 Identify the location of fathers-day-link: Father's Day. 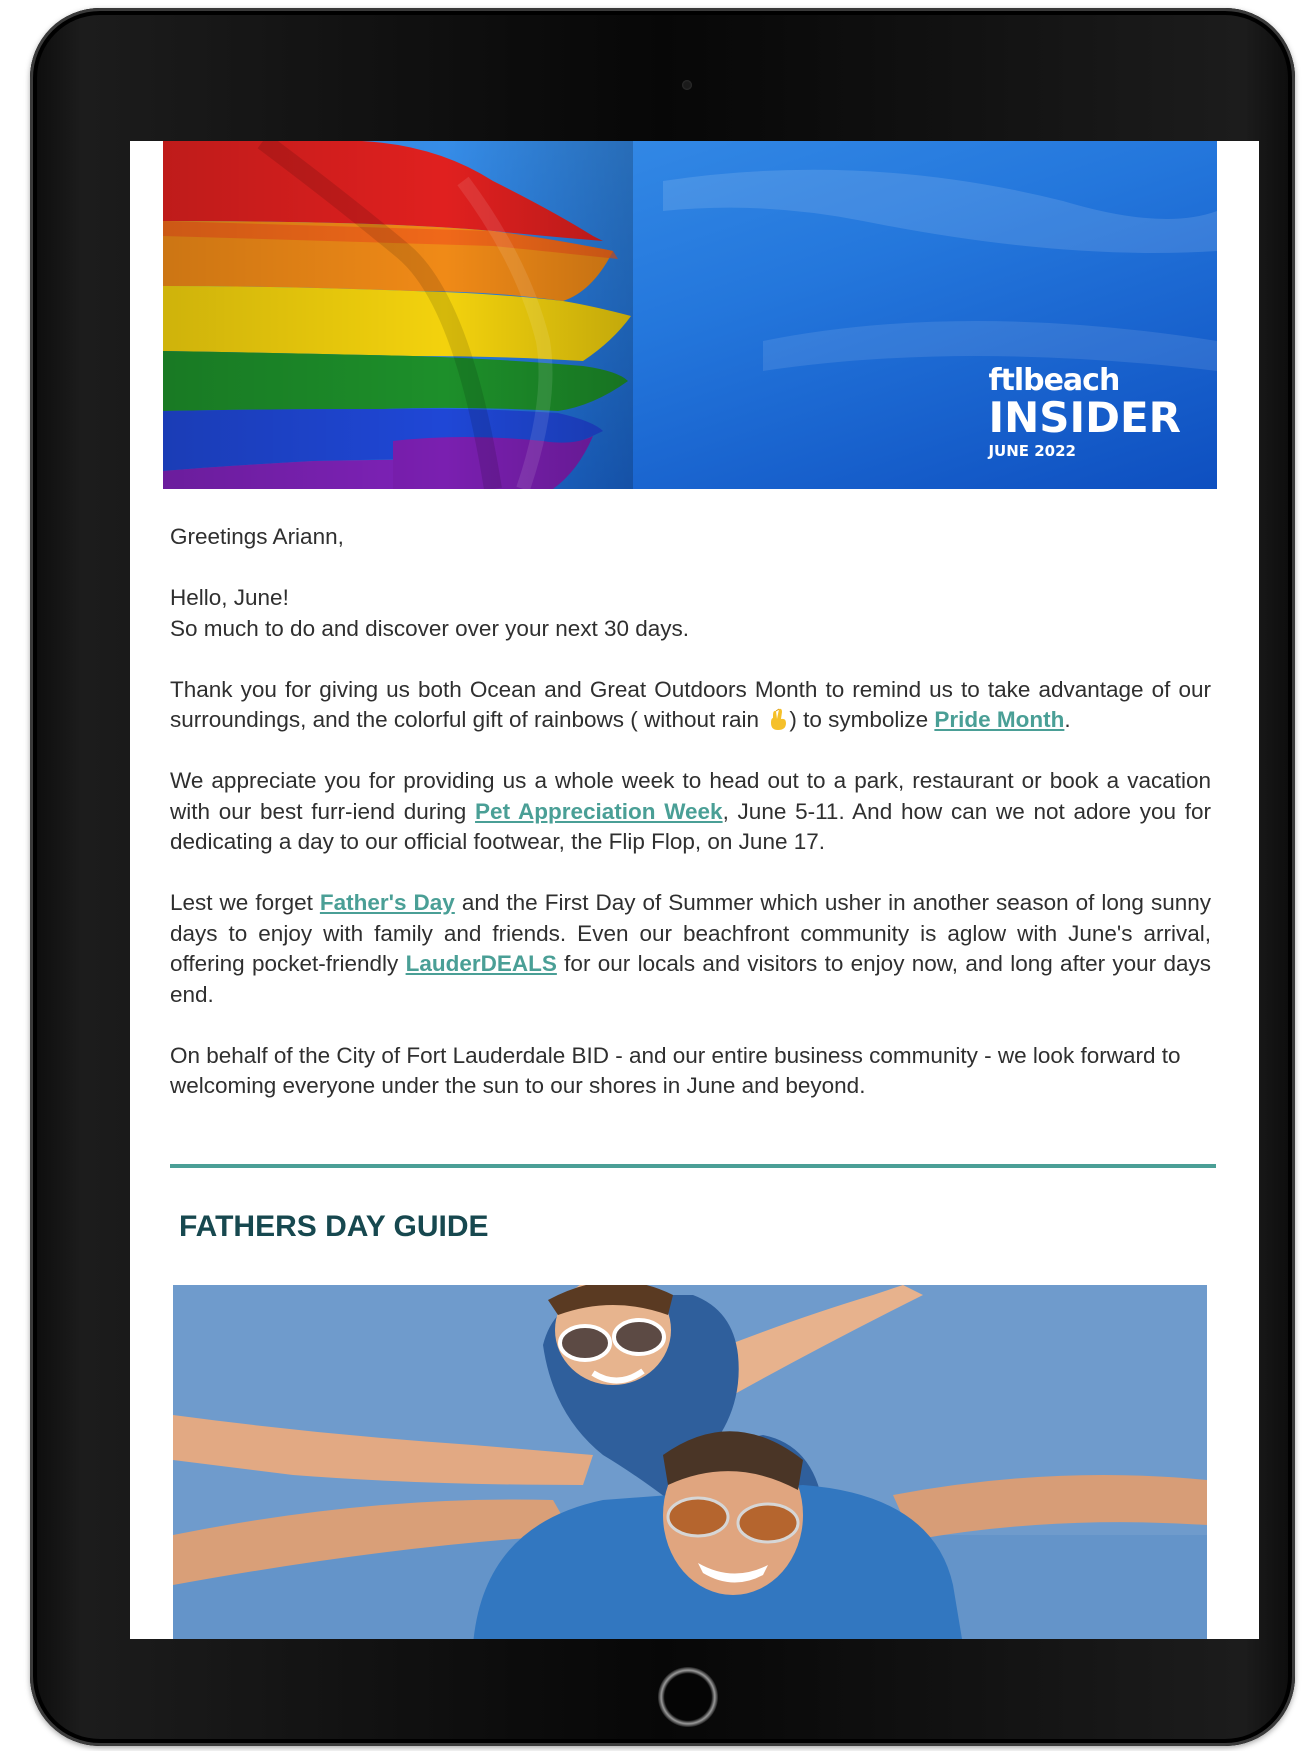
(387, 902).